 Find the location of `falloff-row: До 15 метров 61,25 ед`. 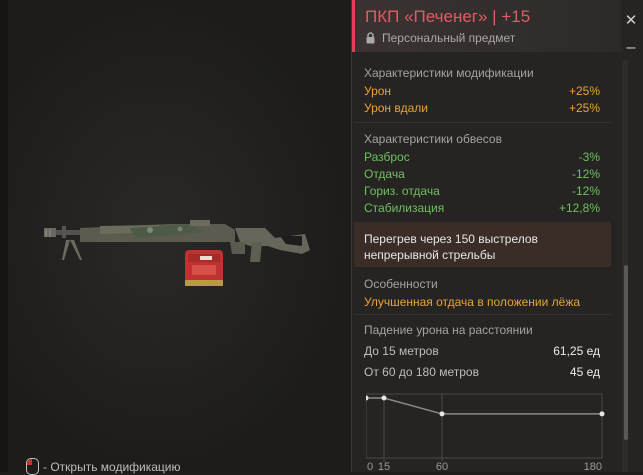

falloff-row: До 15 метров 61,25 ед is located at coordinates (482, 351).